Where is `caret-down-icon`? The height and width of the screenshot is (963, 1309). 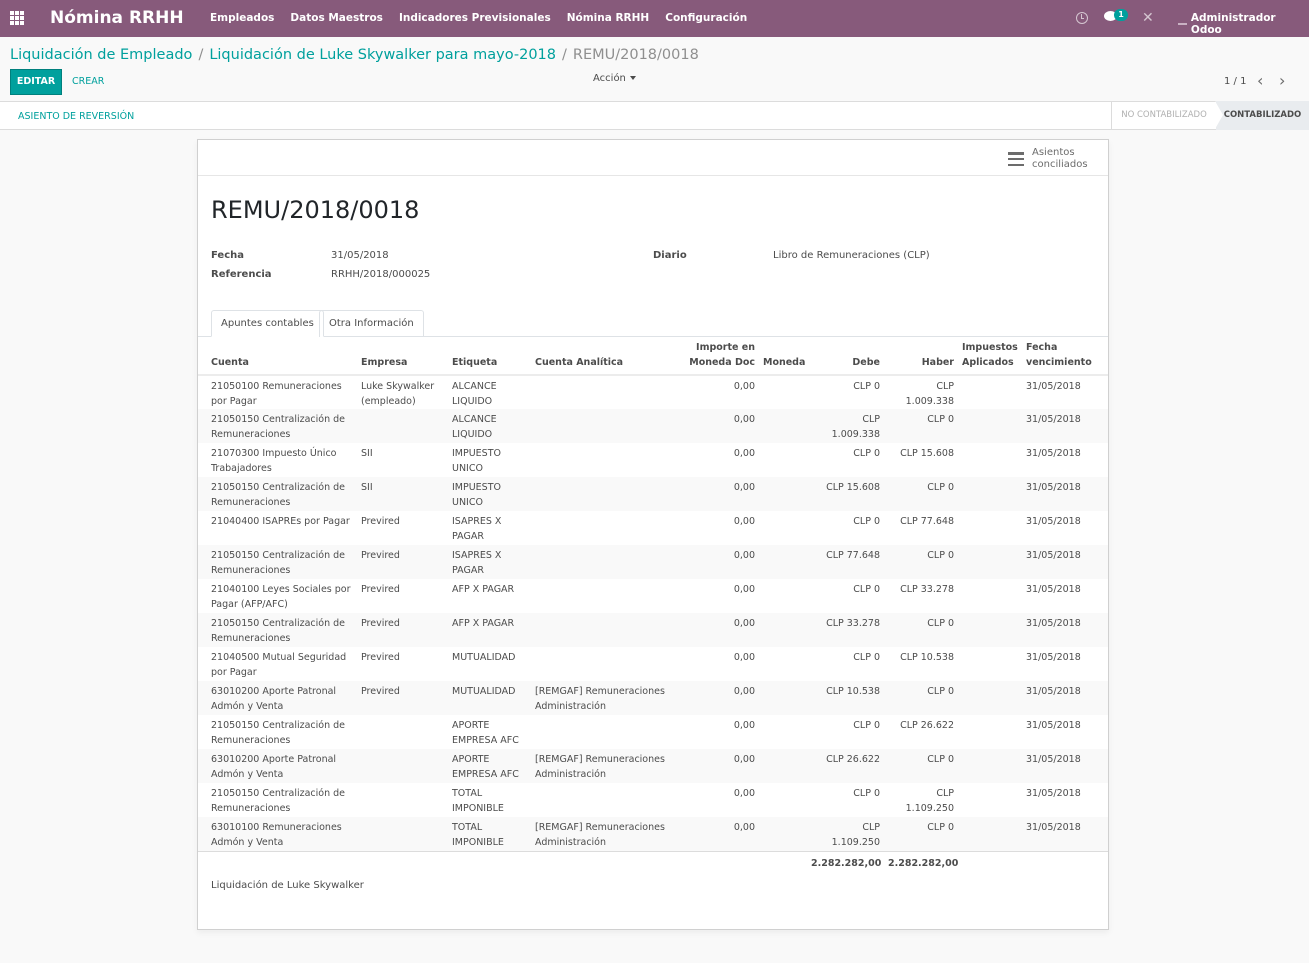
caret-down-icon is located at coordinates (632, 78).